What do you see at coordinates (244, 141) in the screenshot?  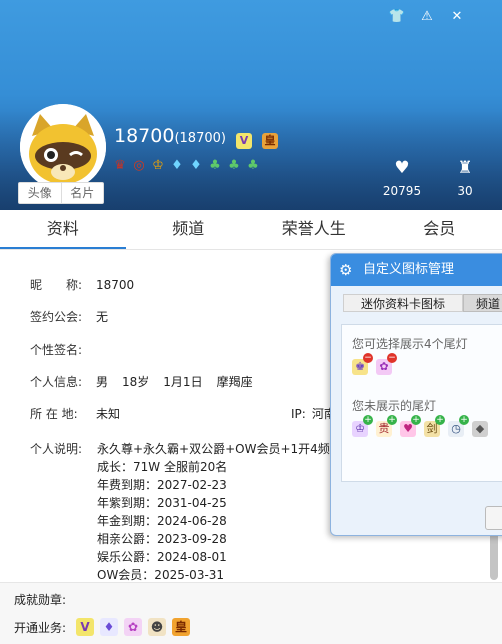 I see `v-badge-icon: V` at bounding box center [244, 141].